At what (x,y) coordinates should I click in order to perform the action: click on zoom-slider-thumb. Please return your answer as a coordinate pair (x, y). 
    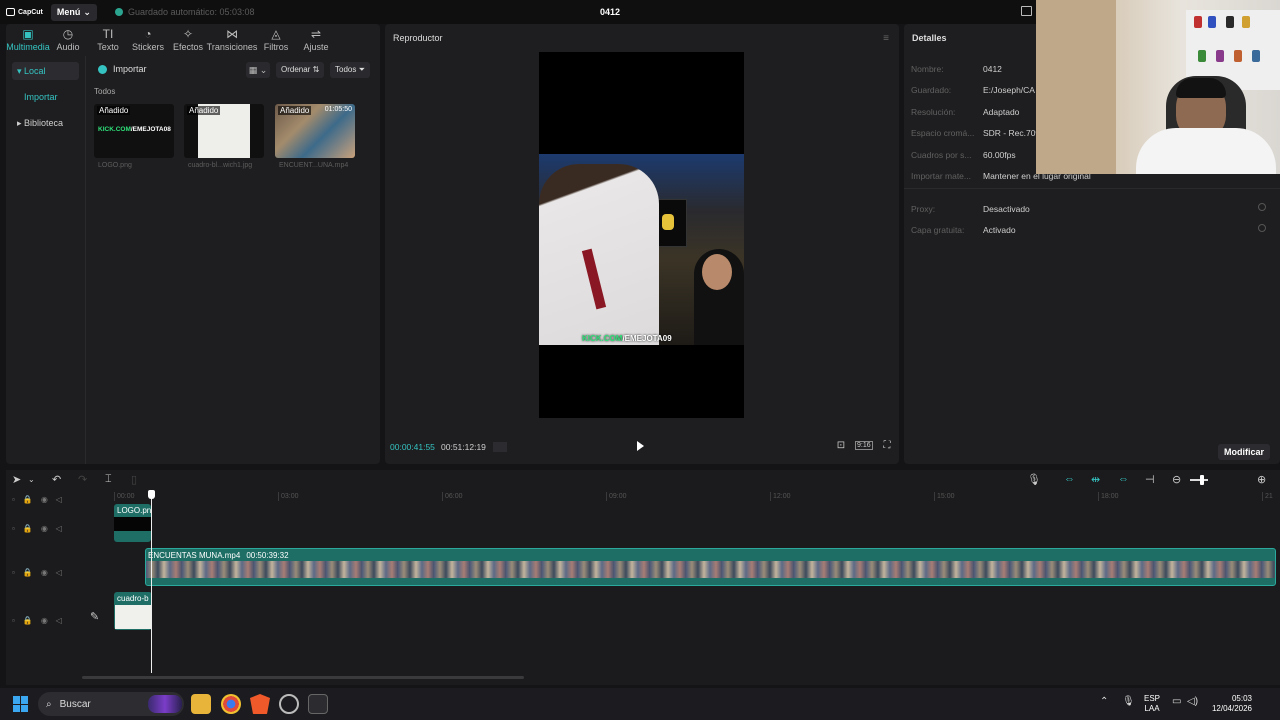
    Looking at the image, I should click on (1202, 480).